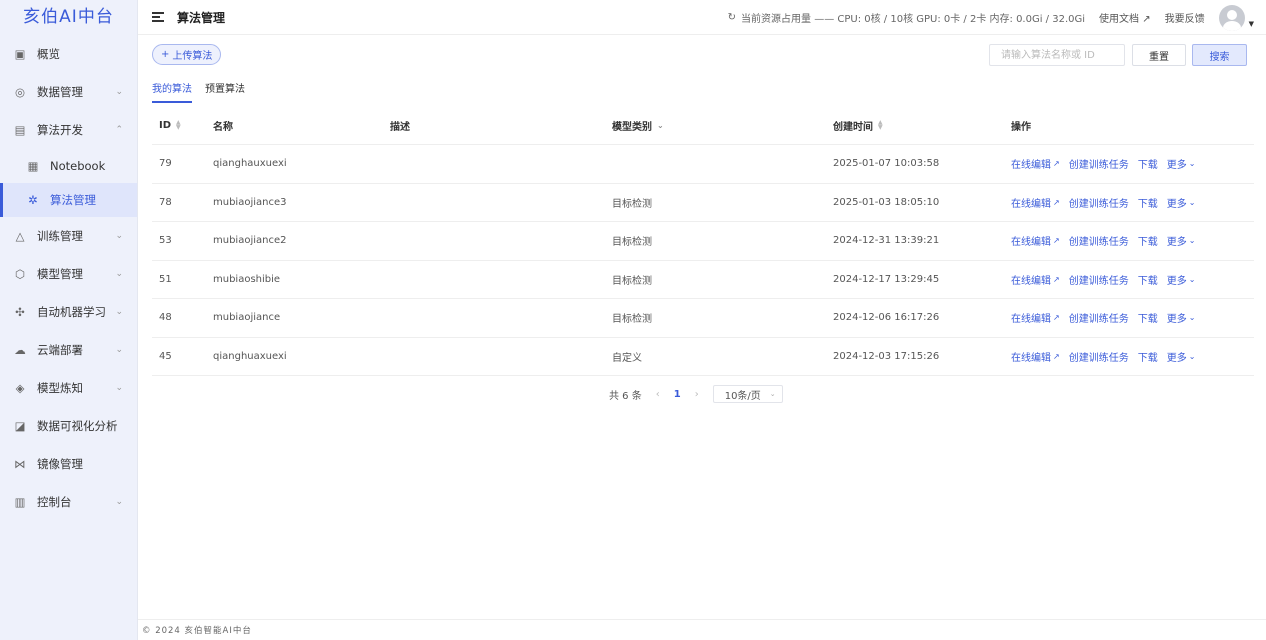 This screenshot has height=640, width=1266. What do you see at coordinates (702, 629) in the screenshot?
I see `footer: © 2024 亥伯智能AI中台` at bounding box center [702, 629].